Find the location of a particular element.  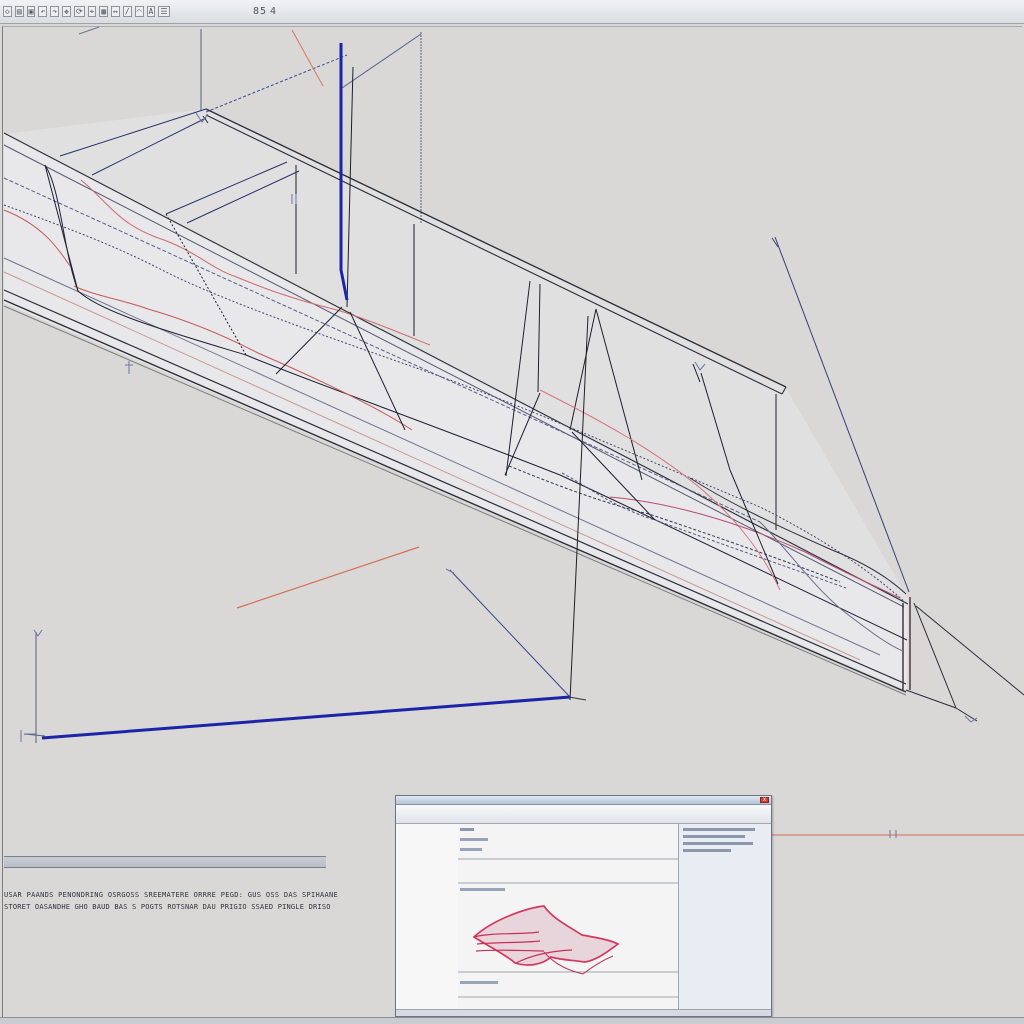

preview-window: x is located at coordinates (583, 906).